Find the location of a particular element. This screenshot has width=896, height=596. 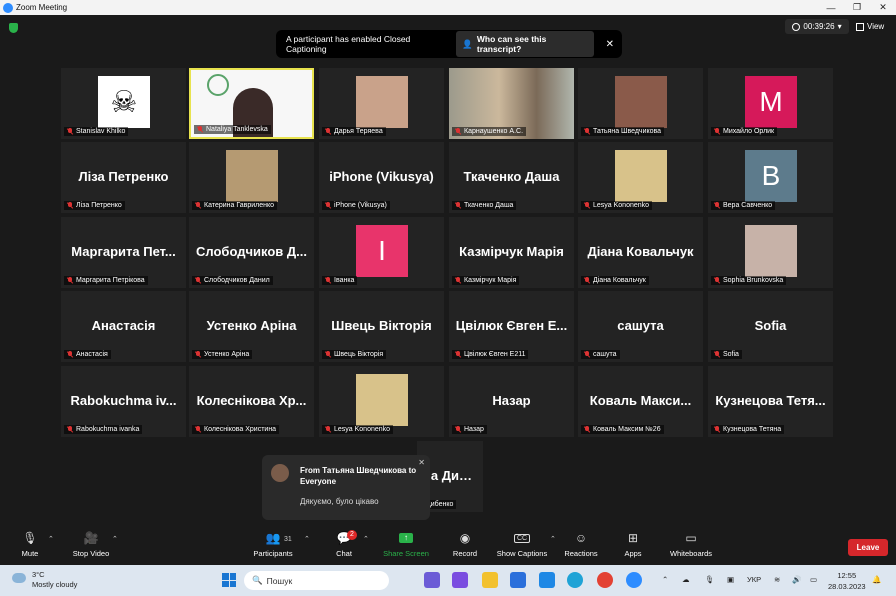

chevron-down-icon: ▾ is located at coordinates (839, 26).